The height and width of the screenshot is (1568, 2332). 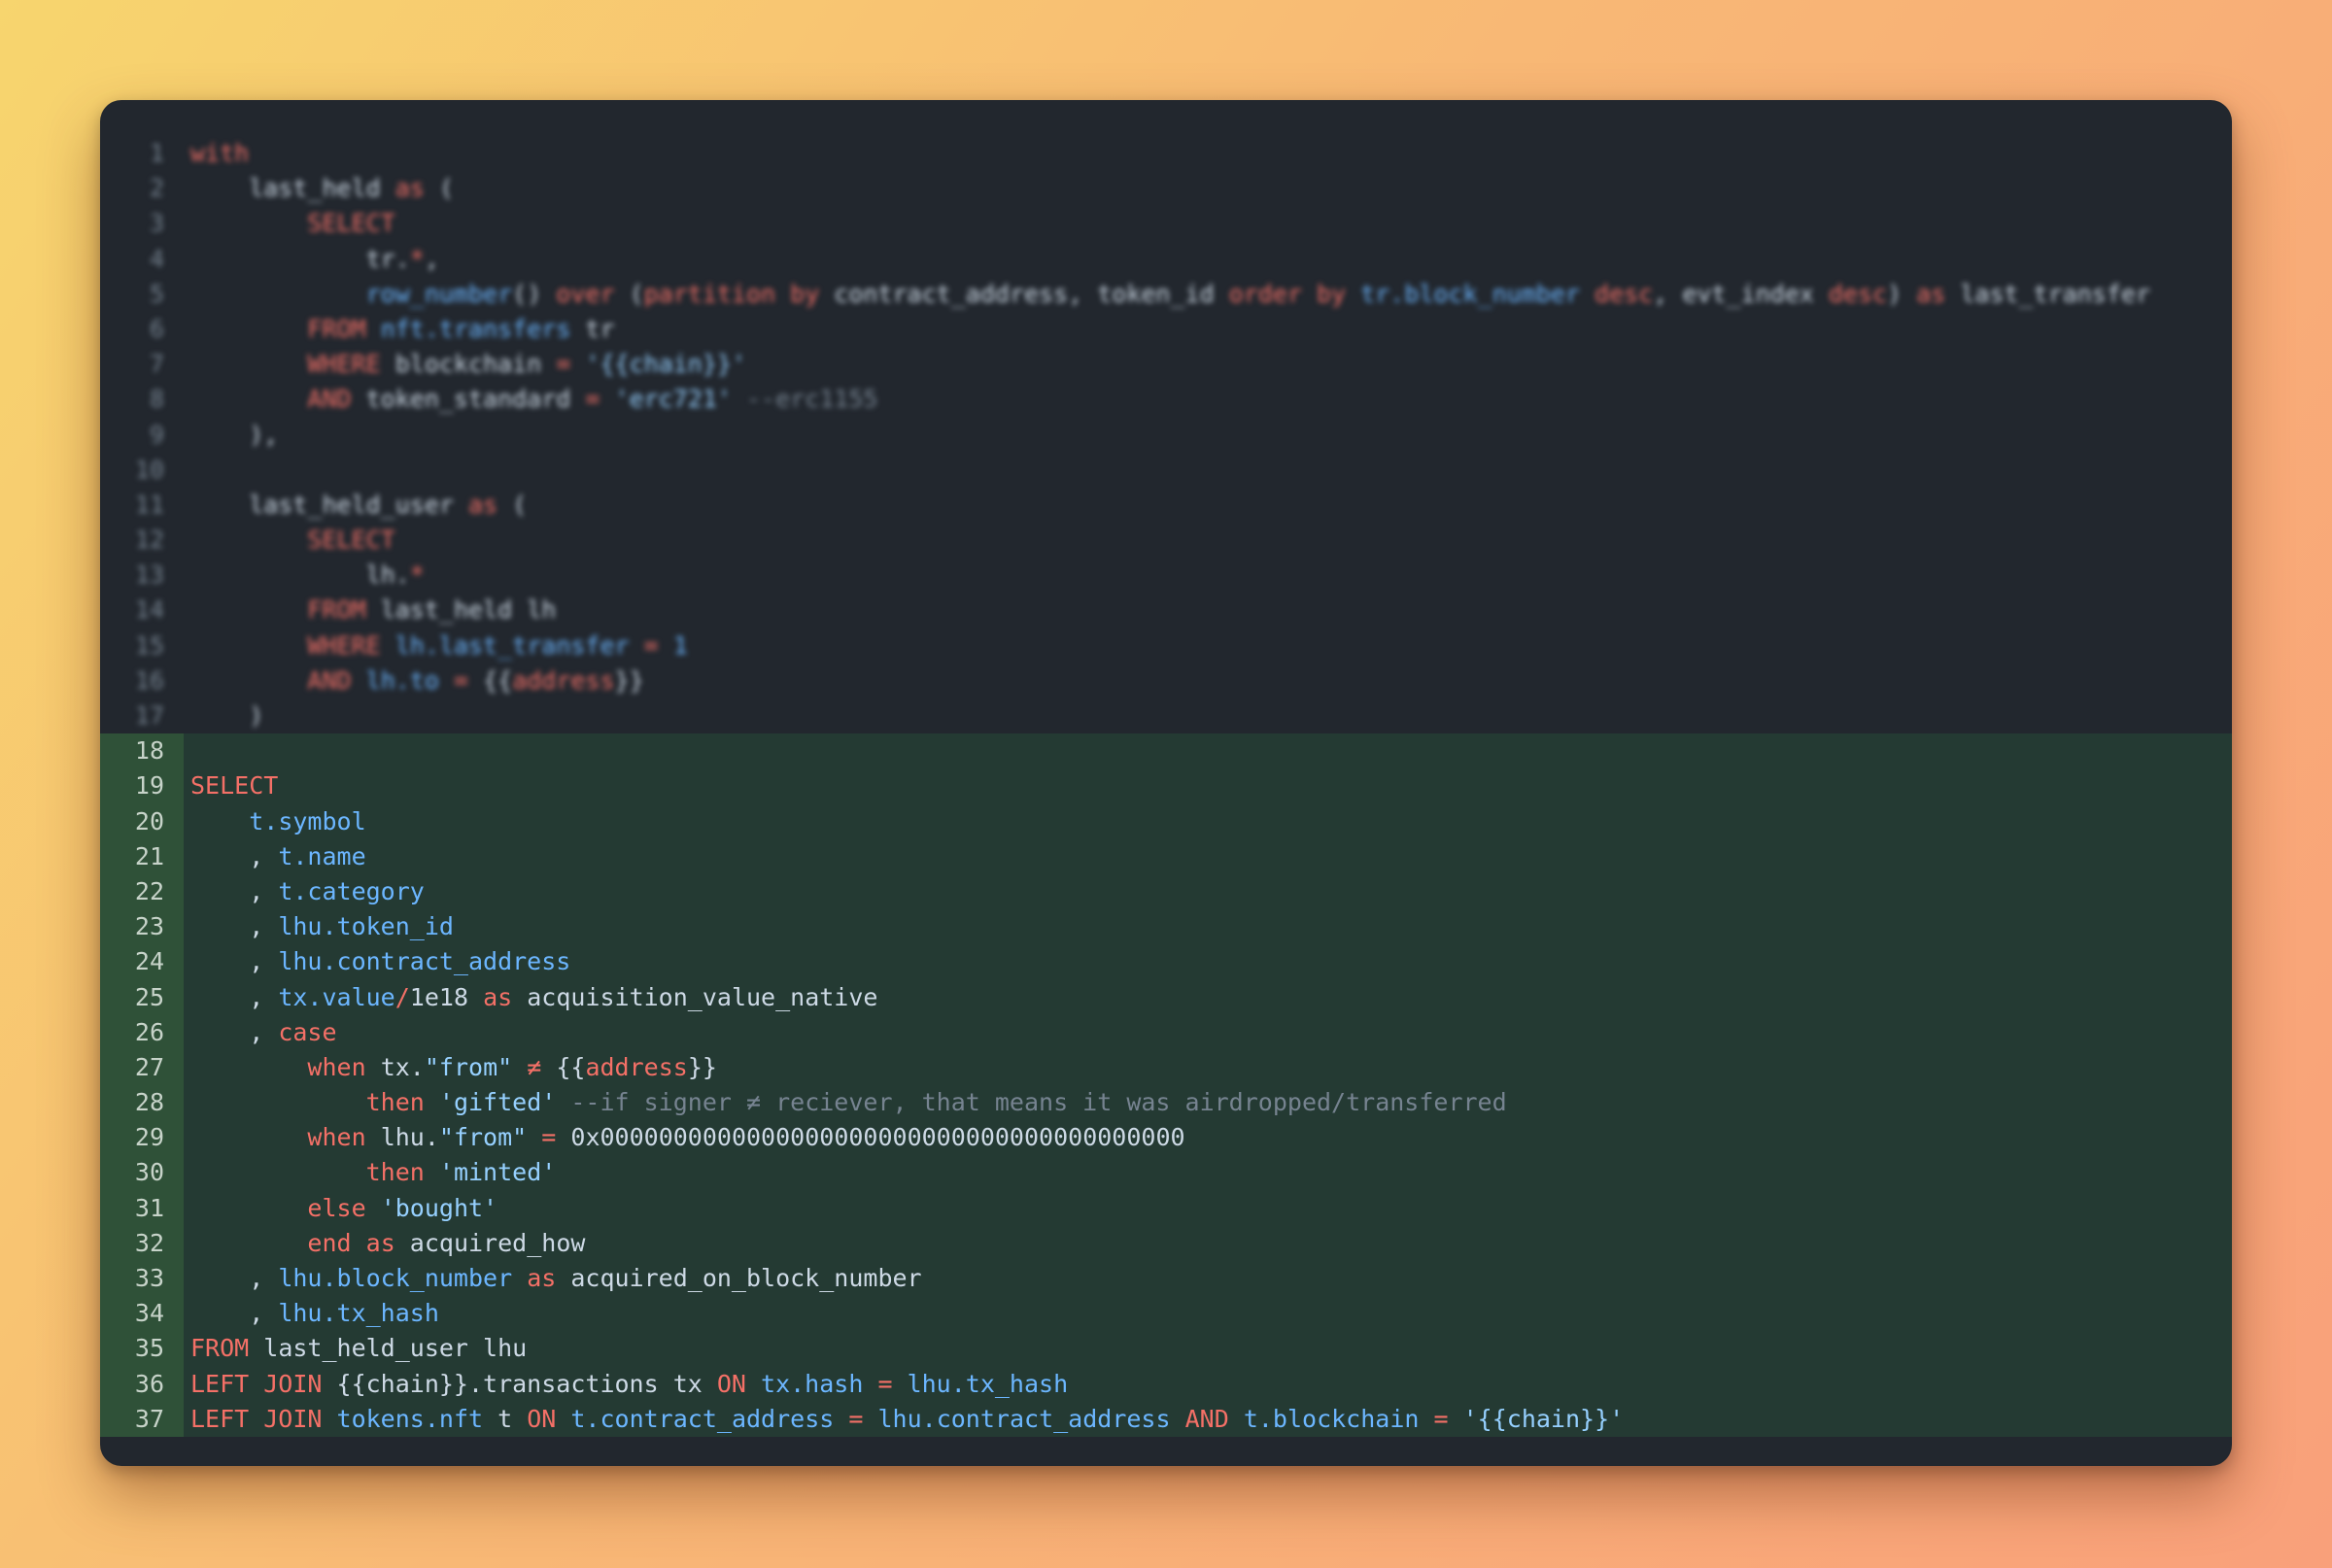 What do you see at coordinates (1166, 540) in the screenshot?
I see `code-line: 12 SELECT` at bounding box center [1166, 540].